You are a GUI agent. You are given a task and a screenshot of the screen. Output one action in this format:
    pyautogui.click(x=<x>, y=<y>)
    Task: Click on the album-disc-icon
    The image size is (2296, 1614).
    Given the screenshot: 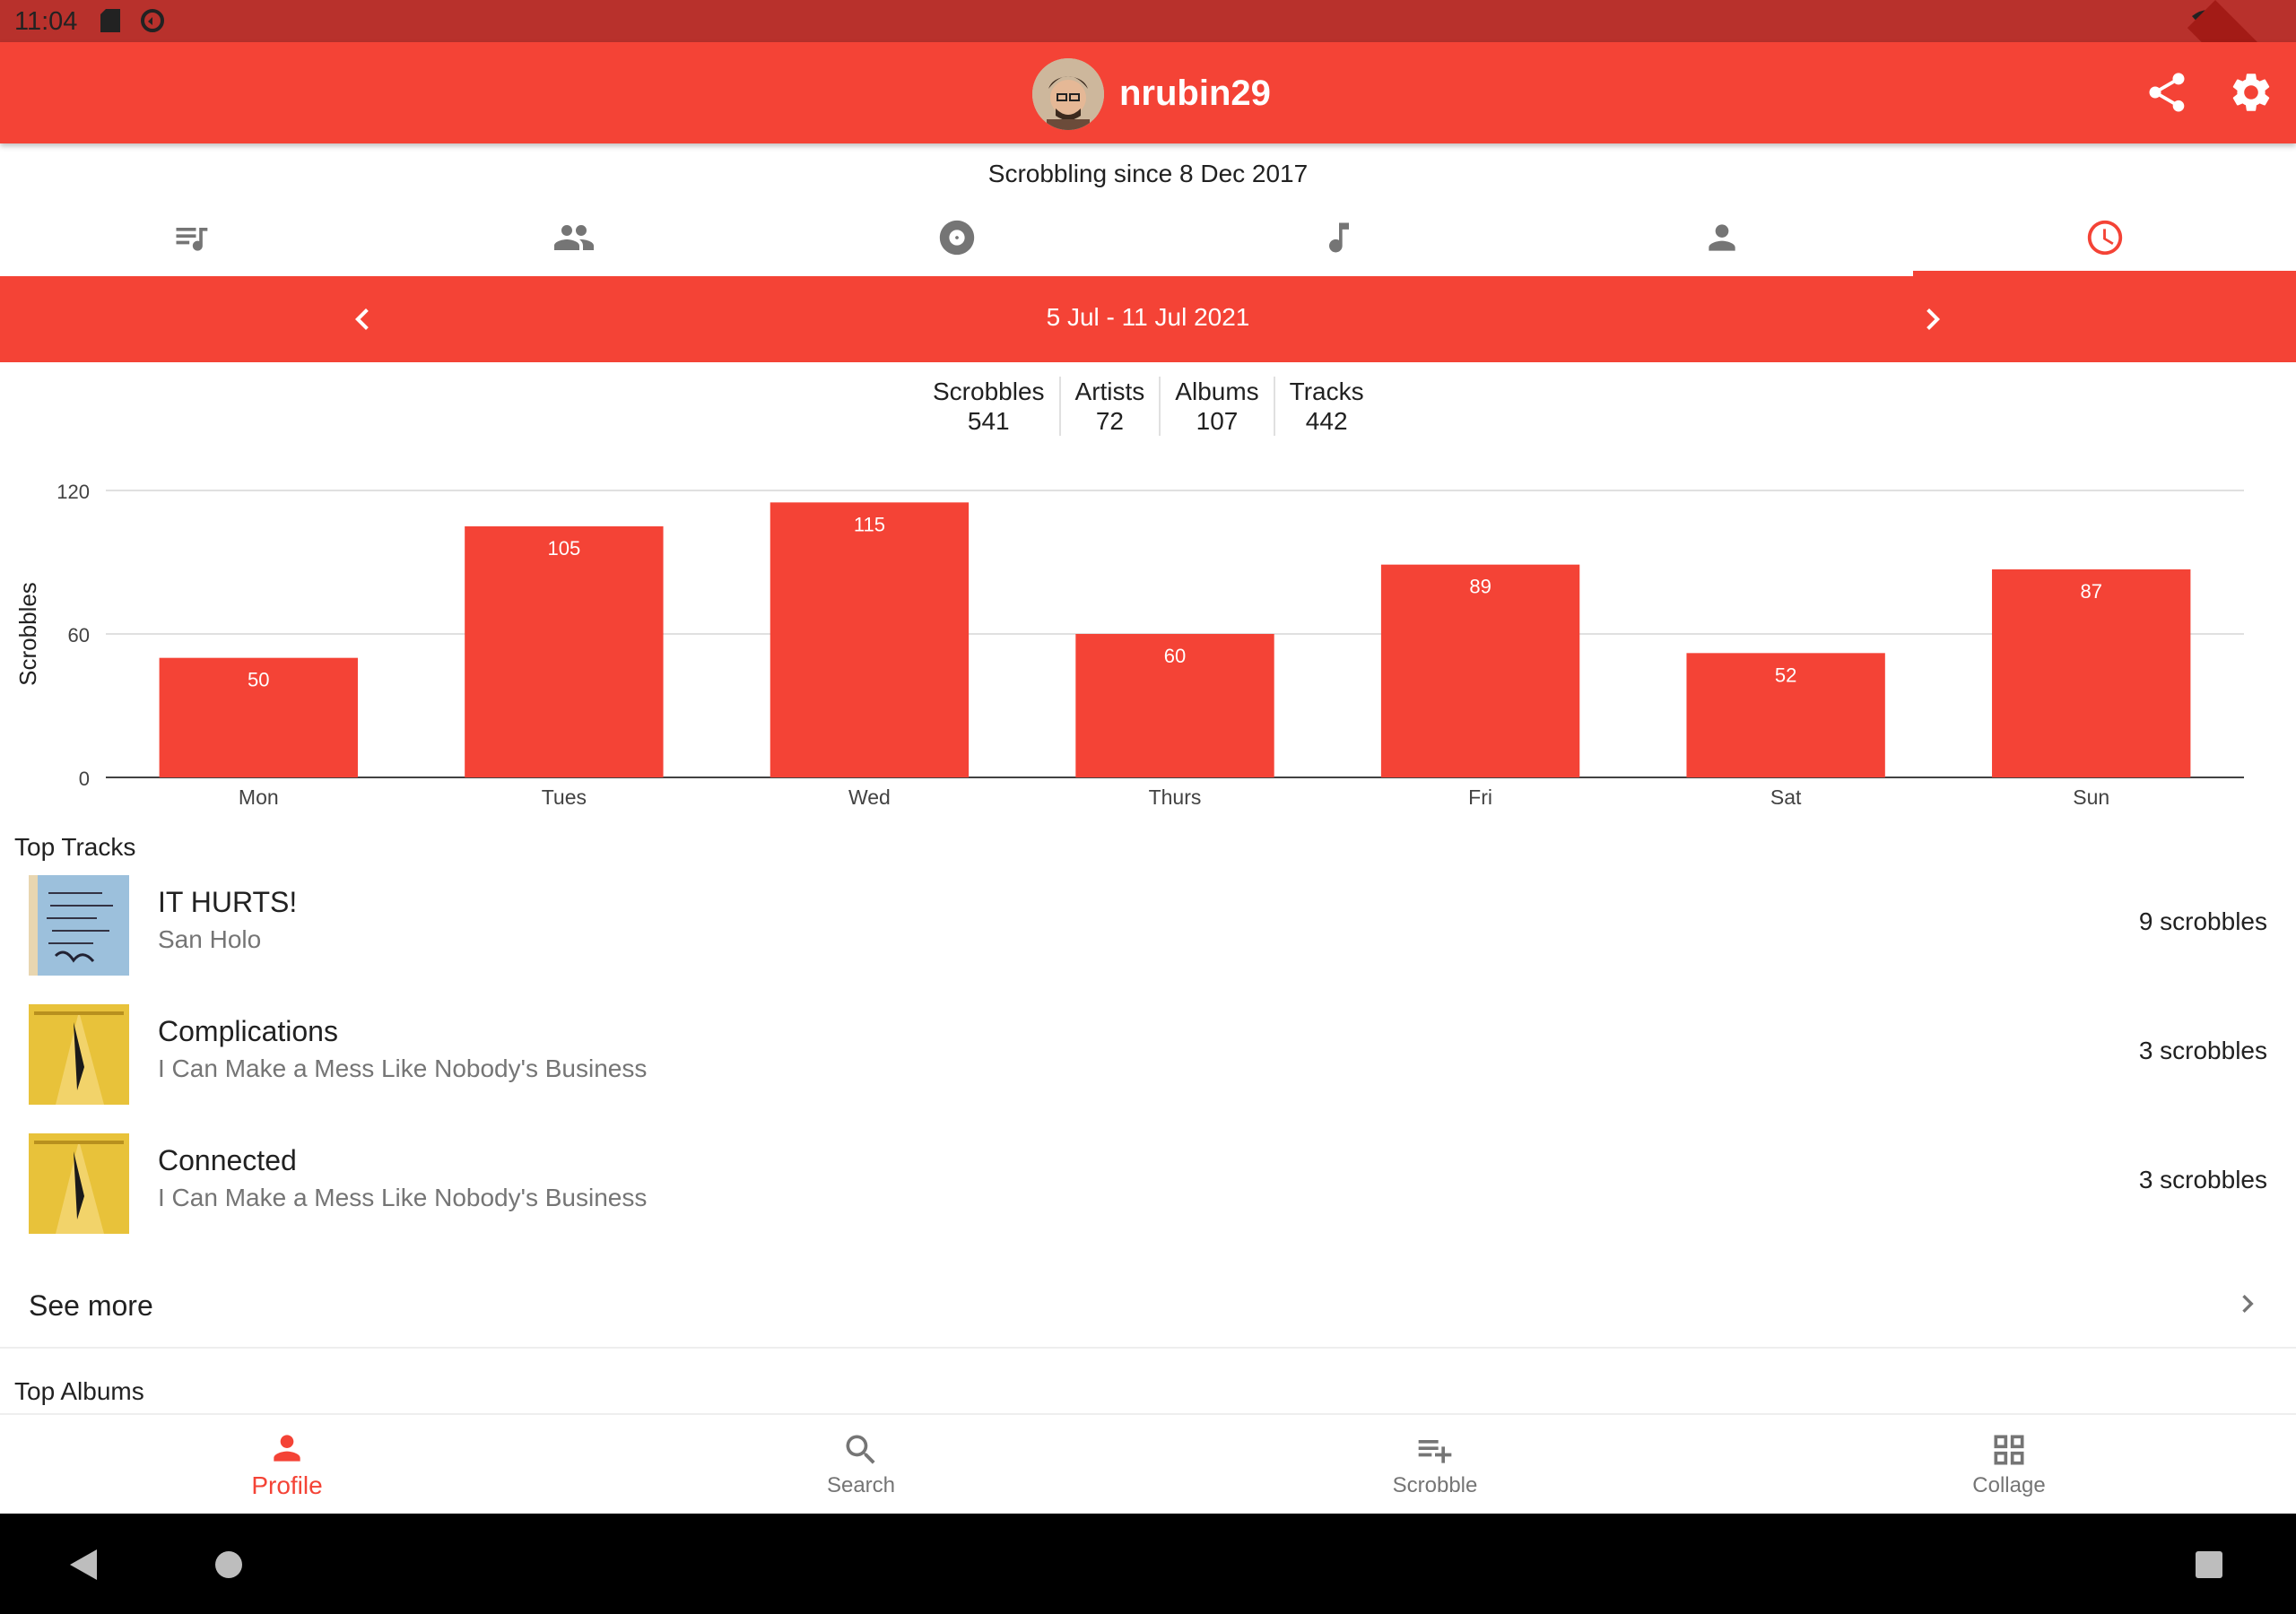 What is the action you would take?
    pyautogui.click(x=956, y=238)
    